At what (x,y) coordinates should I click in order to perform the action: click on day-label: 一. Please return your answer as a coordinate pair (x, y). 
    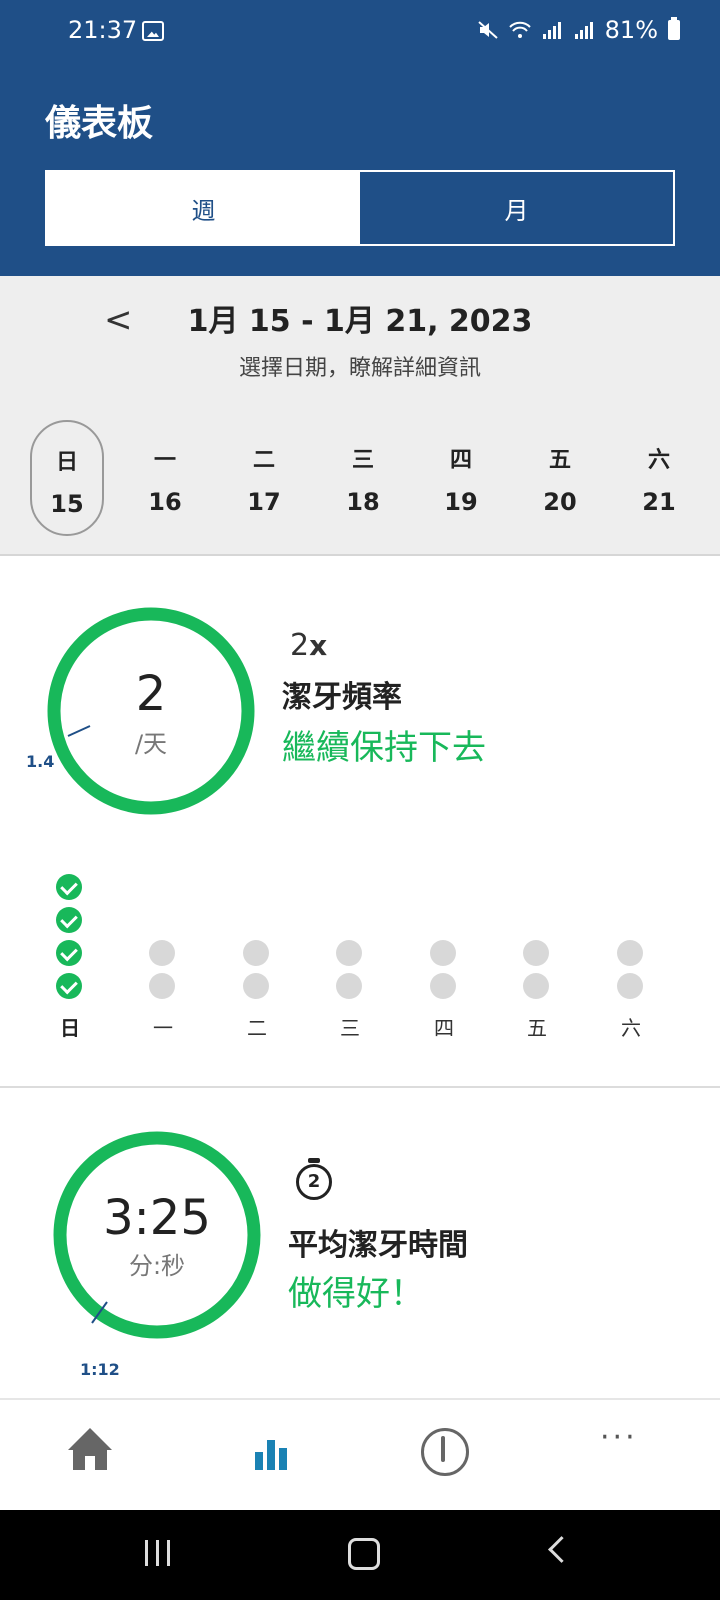
    Looking at the image, I should click on (163, 1028).